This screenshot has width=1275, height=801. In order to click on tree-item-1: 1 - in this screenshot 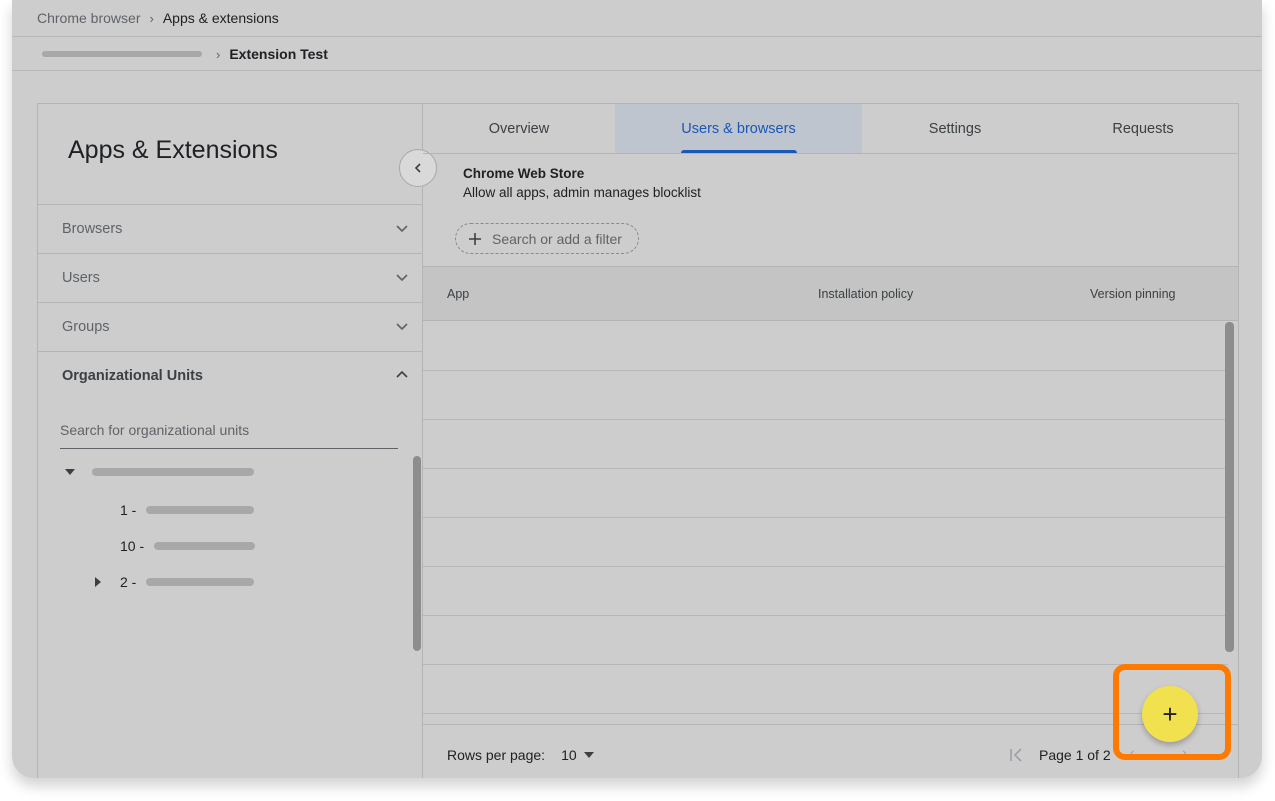, I will do `click(187, 510)`.